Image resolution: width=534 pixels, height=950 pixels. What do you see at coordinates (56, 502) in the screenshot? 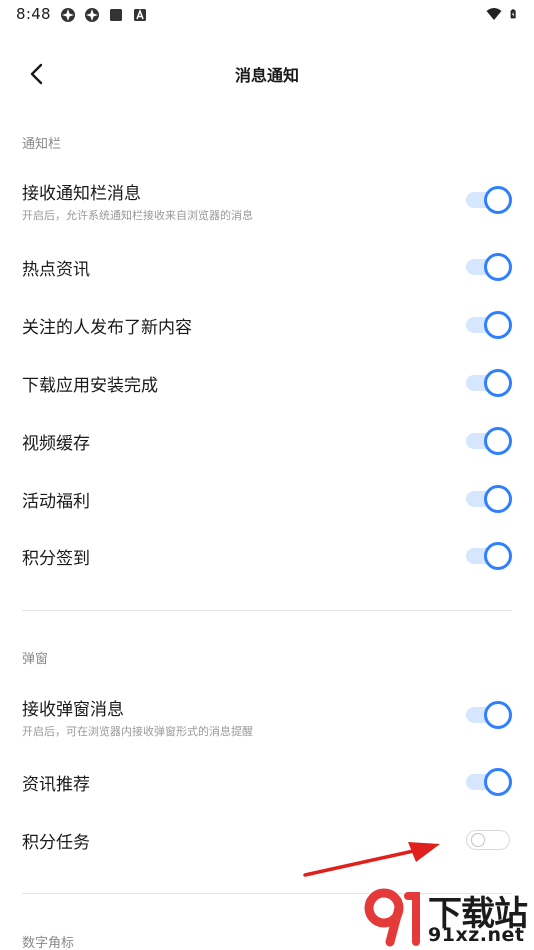
I see `setting-label: 活动福利` at bounding box center [56, 502].